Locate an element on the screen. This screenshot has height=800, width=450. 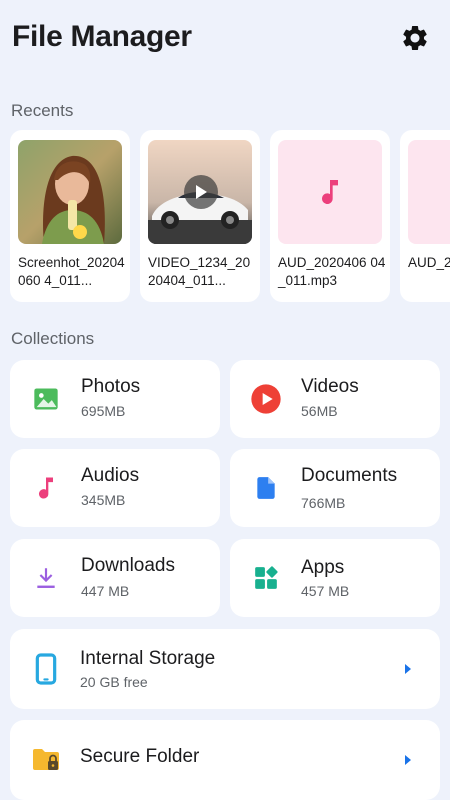
photo-icon is located at coordinates (46, 399).